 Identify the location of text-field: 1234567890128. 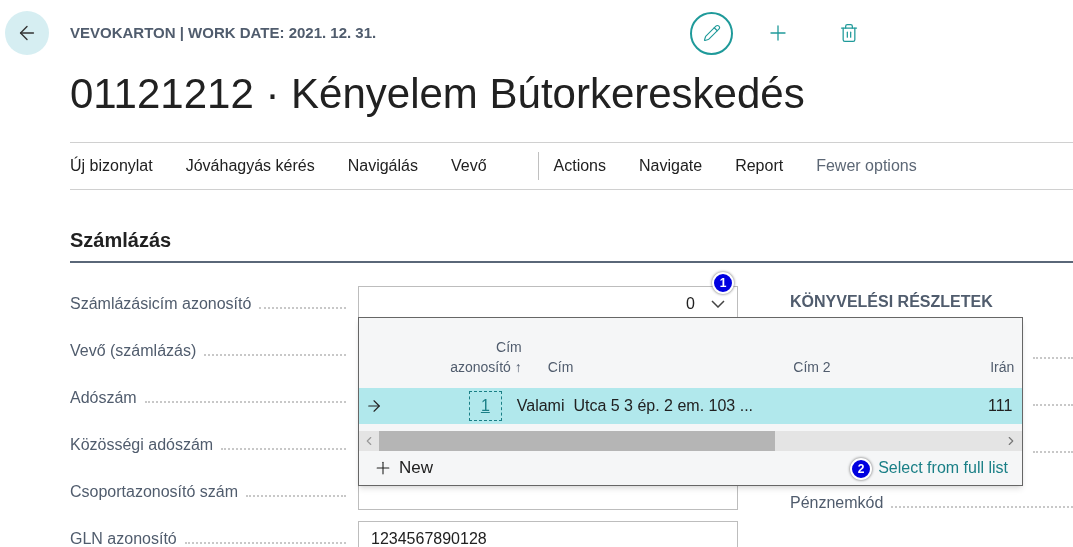
(548, 533).